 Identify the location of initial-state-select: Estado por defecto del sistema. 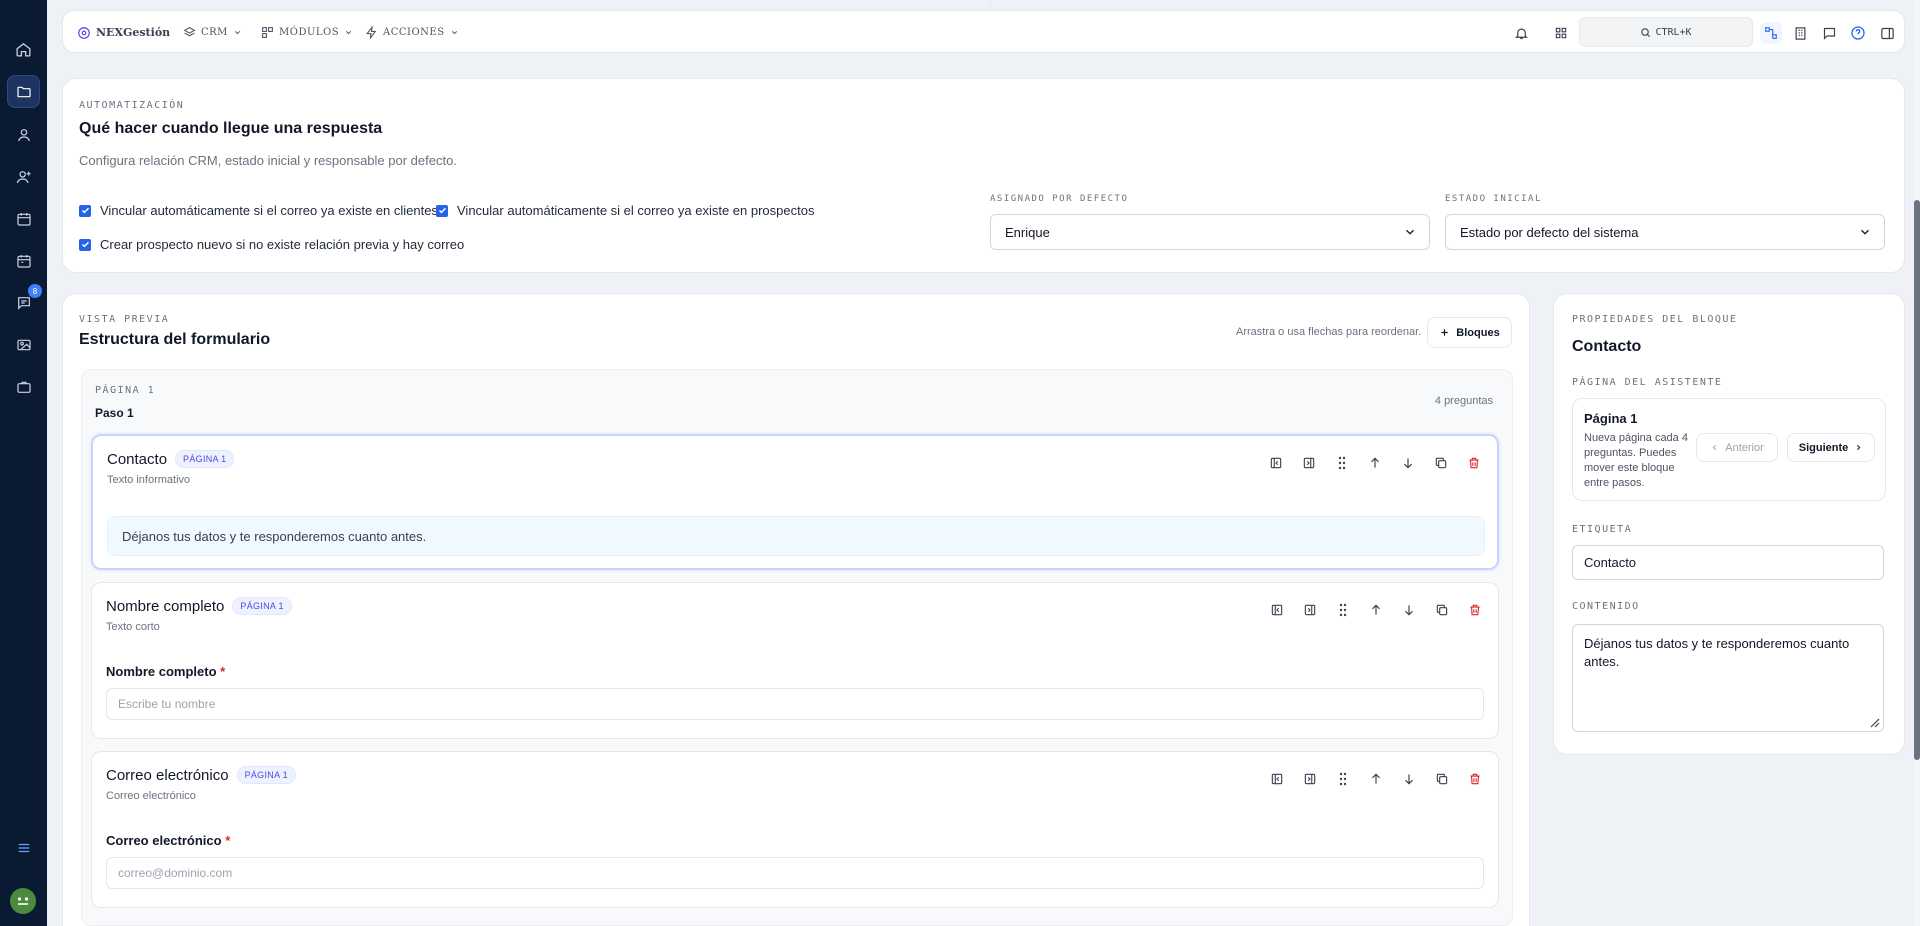
(1665, 232).